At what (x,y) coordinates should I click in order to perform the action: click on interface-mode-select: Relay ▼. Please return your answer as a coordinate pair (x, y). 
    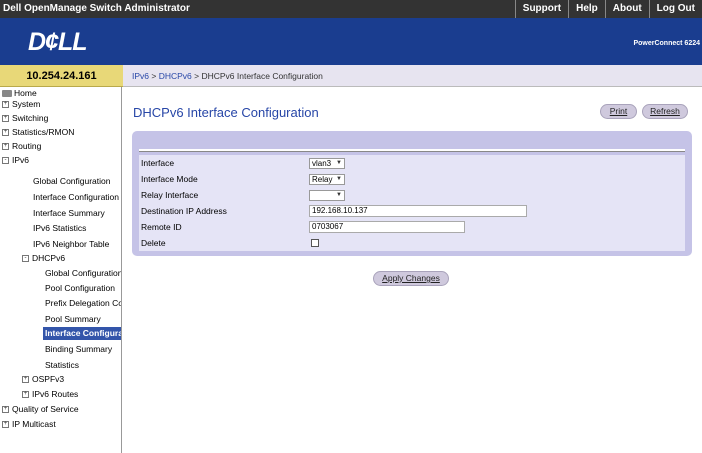
    Looking at the image, I should click on (327, 179).